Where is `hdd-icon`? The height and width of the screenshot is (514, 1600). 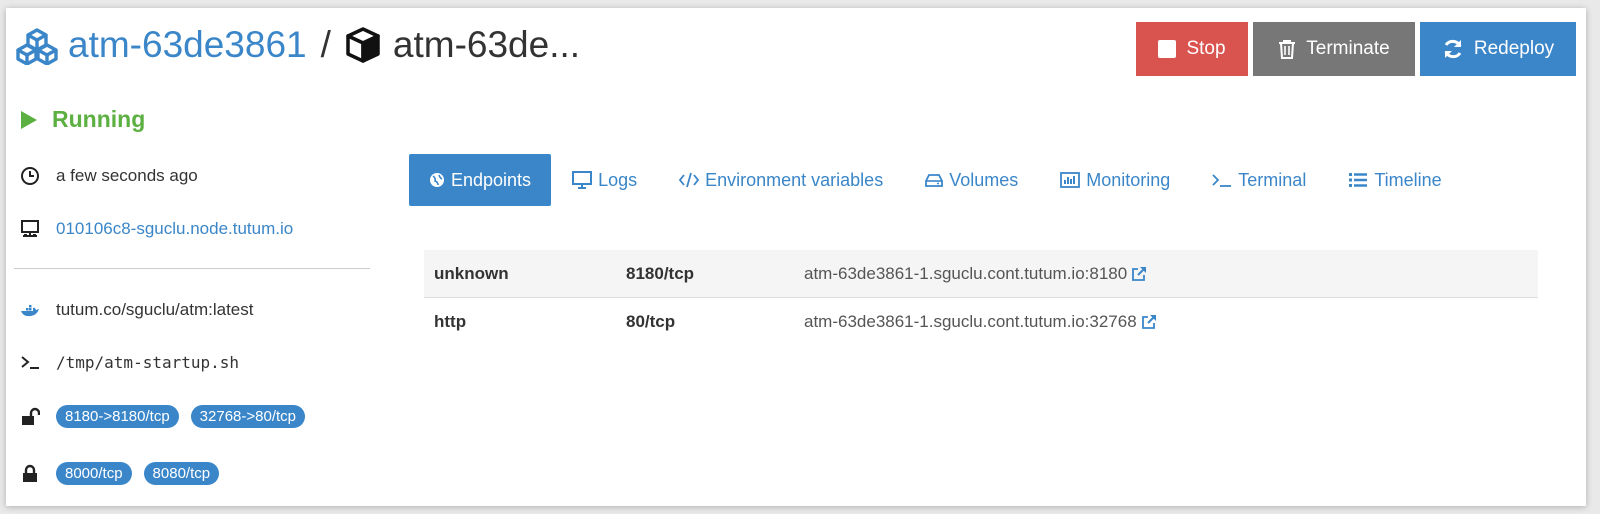 hdd-icon is located at coordinates (934, 180).